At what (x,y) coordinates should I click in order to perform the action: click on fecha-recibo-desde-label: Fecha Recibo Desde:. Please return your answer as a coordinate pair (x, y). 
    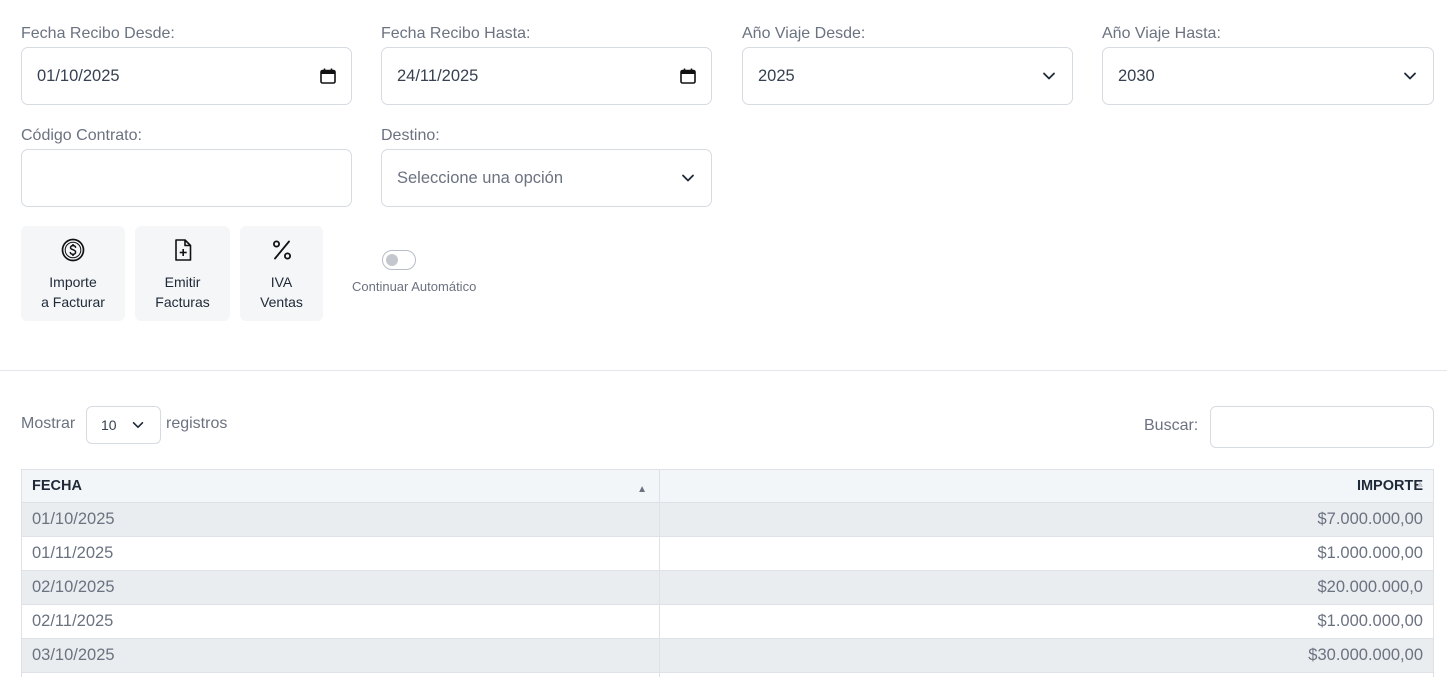
    Looking at the image, I should click on (98, 33).